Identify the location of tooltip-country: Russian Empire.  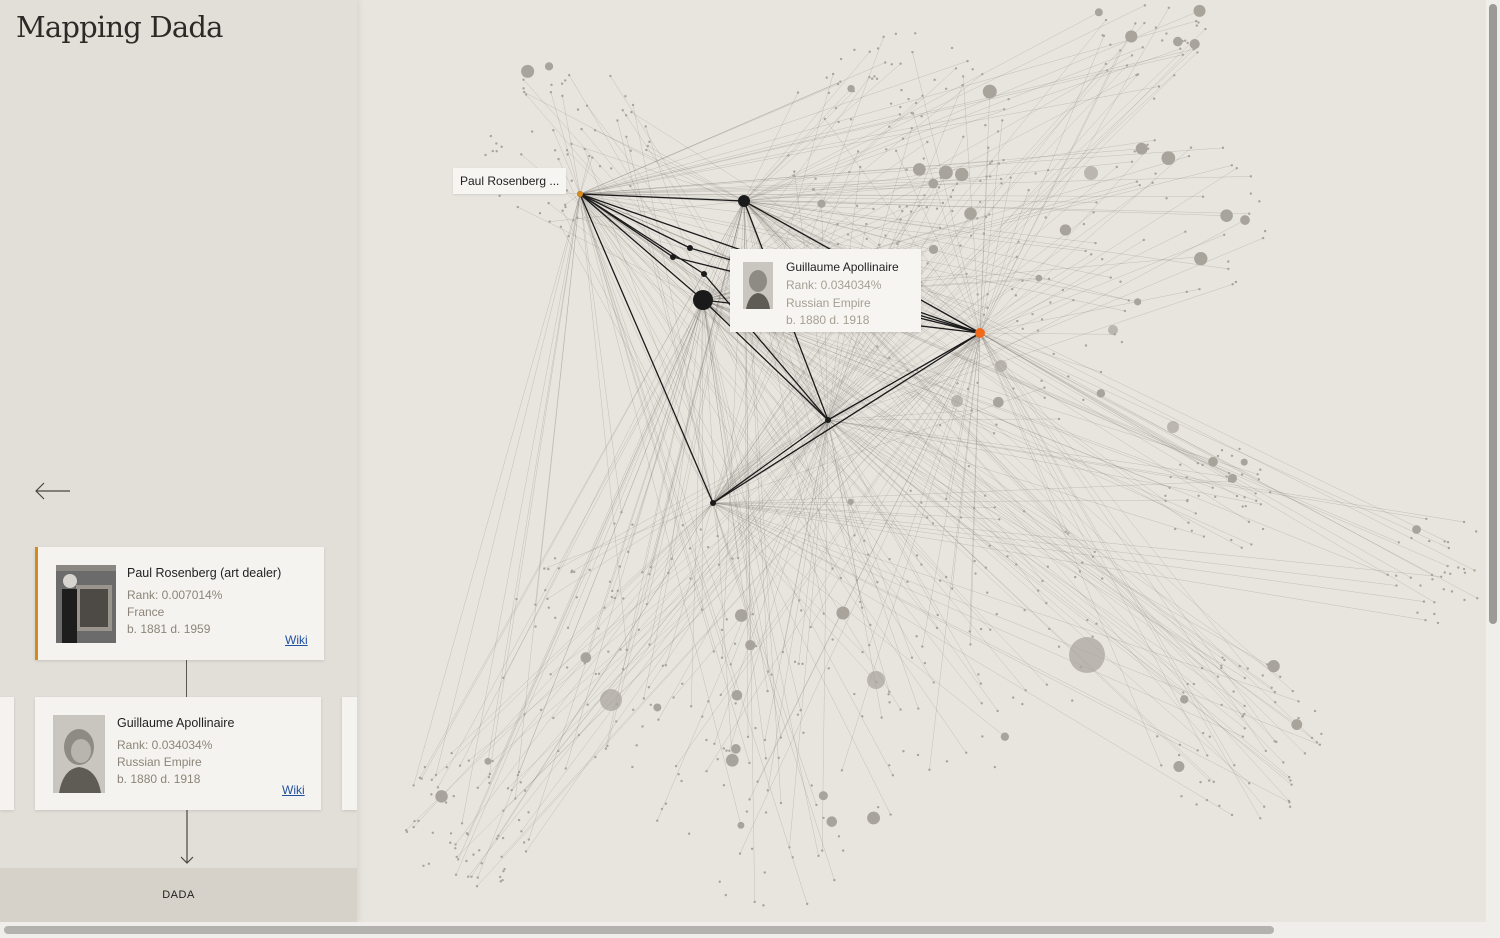
(828, 302).